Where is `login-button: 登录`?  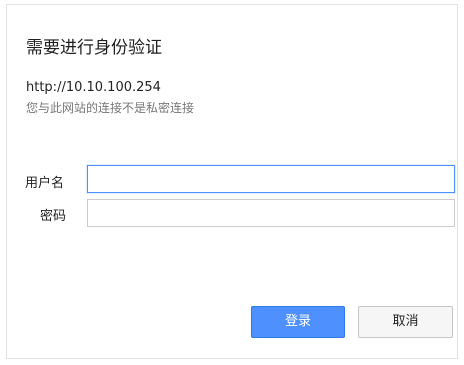
login-button: 登录 is located at coordinates (298, 322).